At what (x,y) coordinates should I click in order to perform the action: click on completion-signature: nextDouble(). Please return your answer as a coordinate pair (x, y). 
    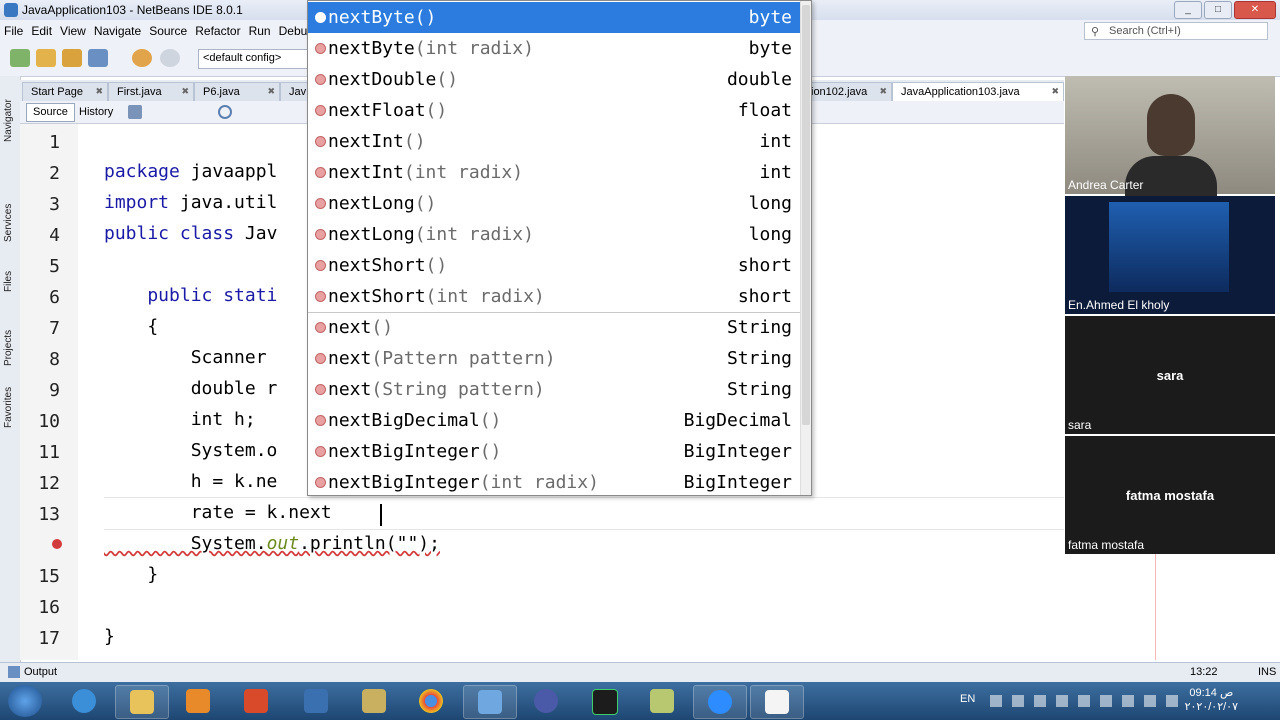
    Looking at the image, I should click on (393, 79).